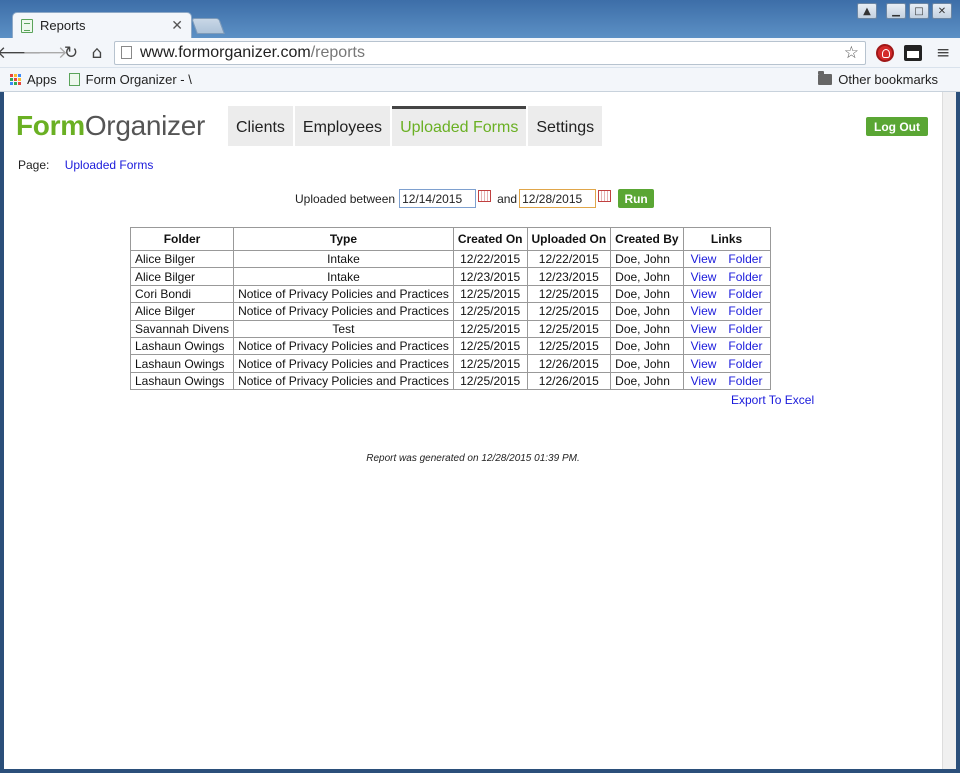 The height and width of the screenshot is (773, 960). I want to click on col-header-links: Links, so click(726, 239).